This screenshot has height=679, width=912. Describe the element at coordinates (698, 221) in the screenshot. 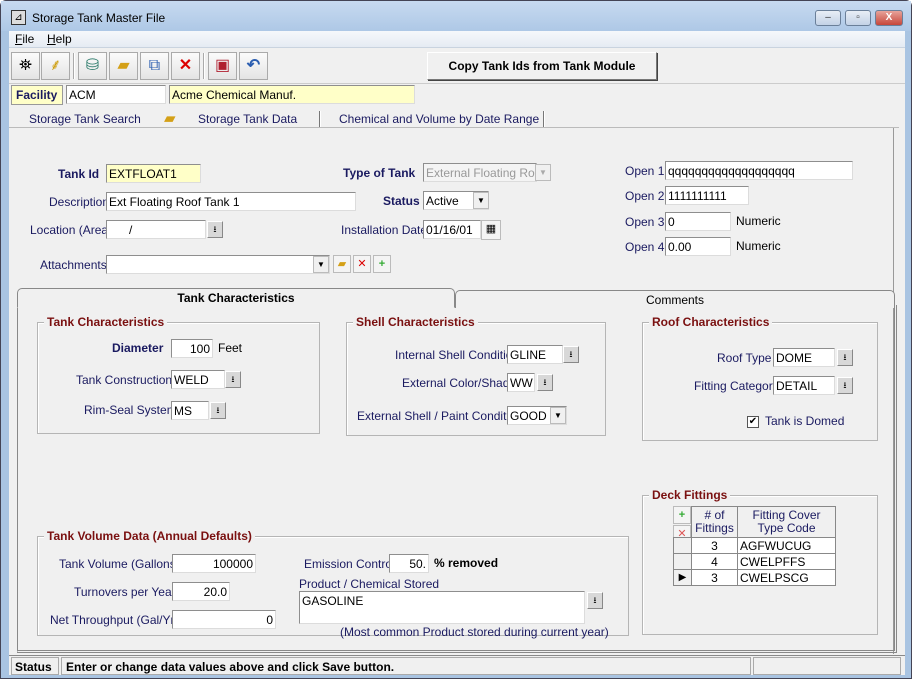

I see `open3-input: 0` at that location.